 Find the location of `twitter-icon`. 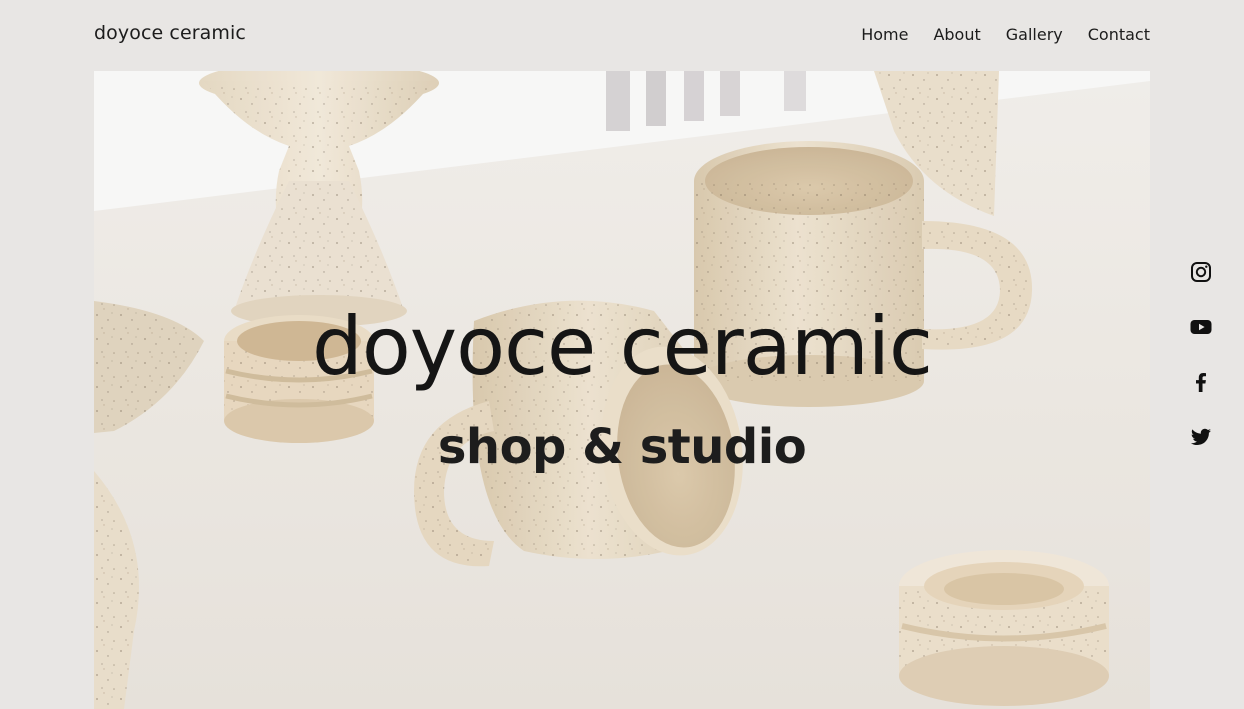

twitter-icon is located at coordinates (1200, 436).